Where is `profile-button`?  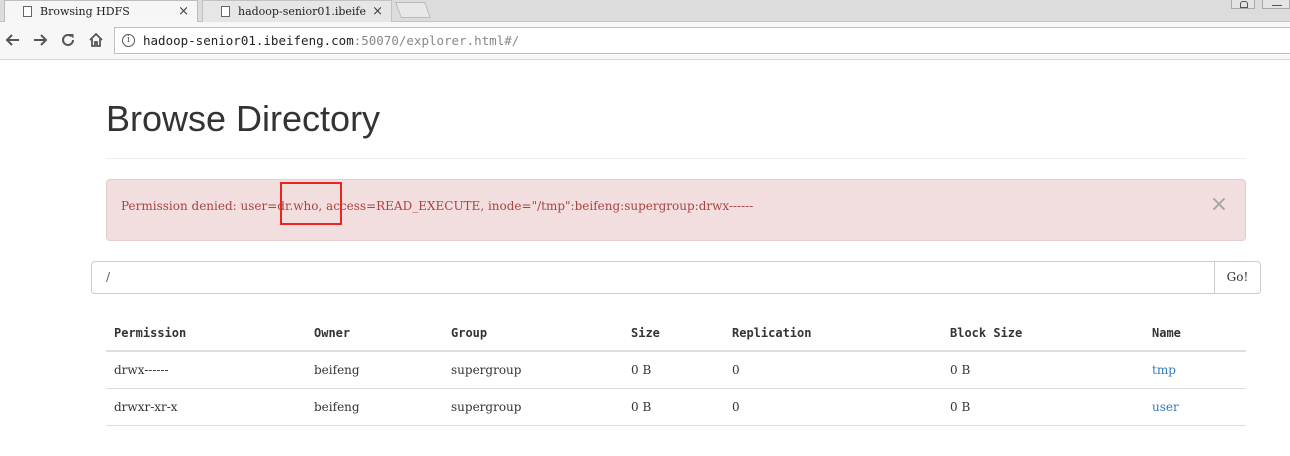
profile-button is located at coordinates (1243, 4).